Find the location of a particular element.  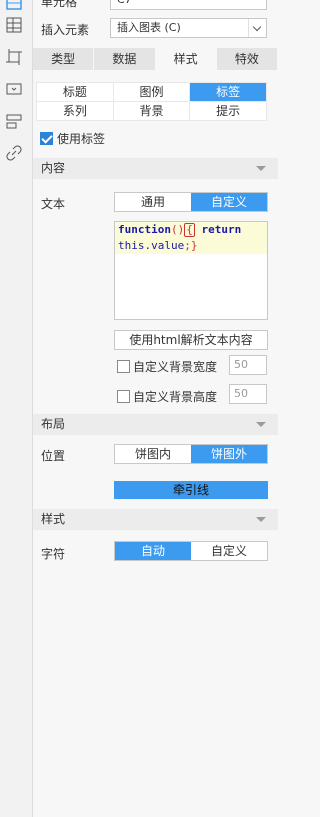

cell-value: C7 is located at coordinates (124, 3).